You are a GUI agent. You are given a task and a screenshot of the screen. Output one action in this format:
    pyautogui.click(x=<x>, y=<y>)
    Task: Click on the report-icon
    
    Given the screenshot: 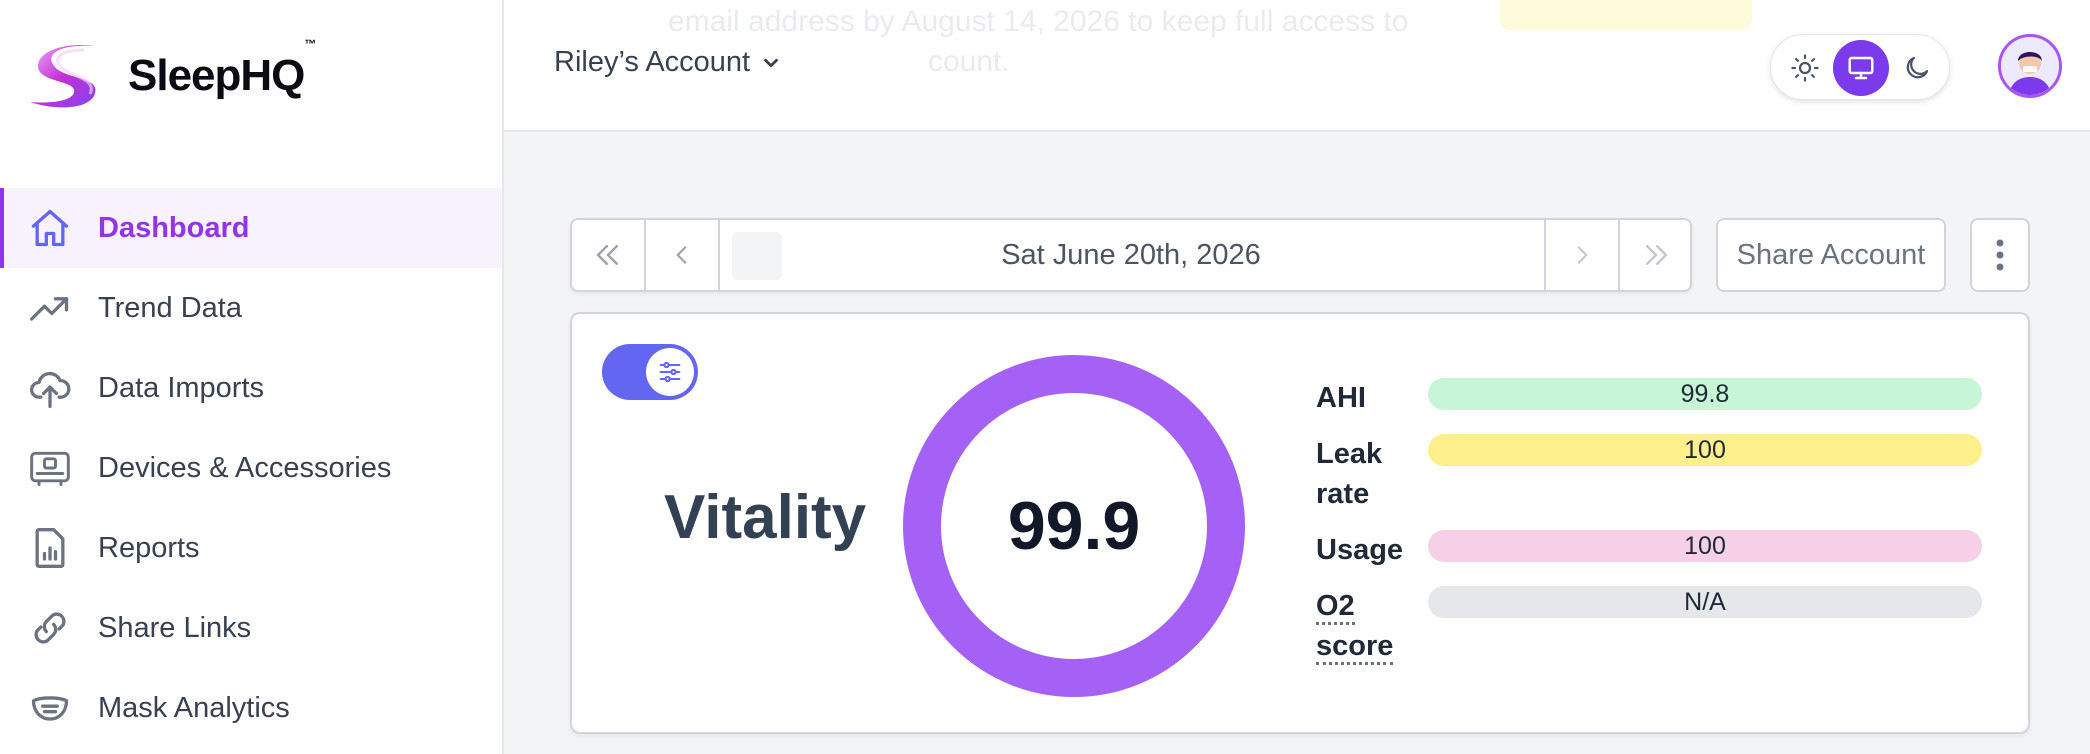 What is the action you would take?
    pyautogui.click(x=50, y=548)
    